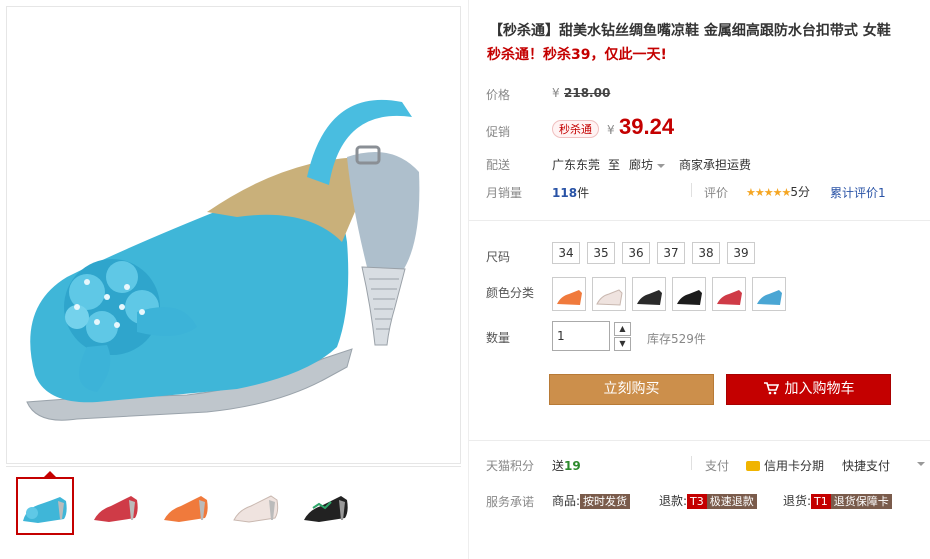 This screenshot has height=559, width=930. Describe the element at coordinates (556, 93) in the screenshot. I see `price-currency: ¥` at that location.